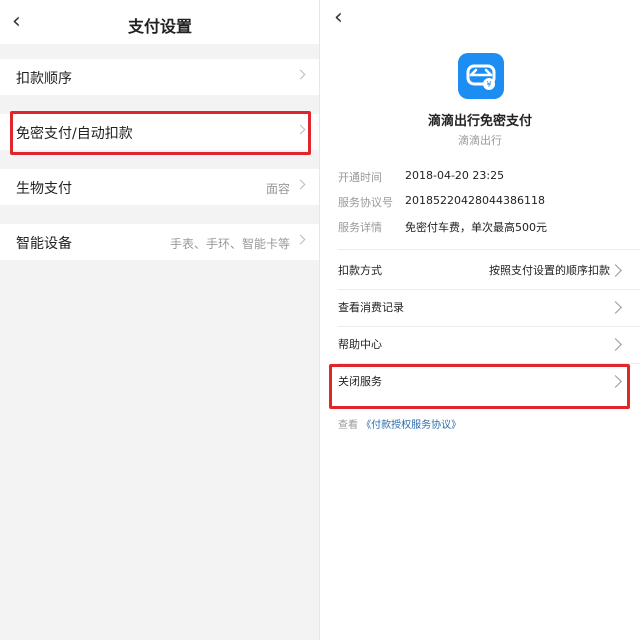 This screenshot has height=640, width=640. Describe the element at coordinates (480, 344) in the screenshot. I see `row-help-center: 帮助中心` at that location.